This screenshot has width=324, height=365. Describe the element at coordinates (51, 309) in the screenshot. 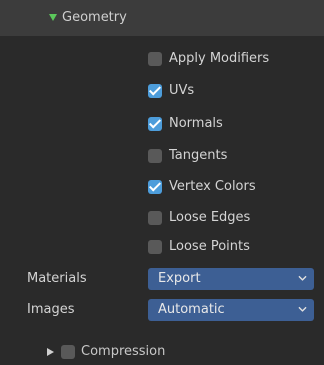

I see `images-label: Images` at that location.